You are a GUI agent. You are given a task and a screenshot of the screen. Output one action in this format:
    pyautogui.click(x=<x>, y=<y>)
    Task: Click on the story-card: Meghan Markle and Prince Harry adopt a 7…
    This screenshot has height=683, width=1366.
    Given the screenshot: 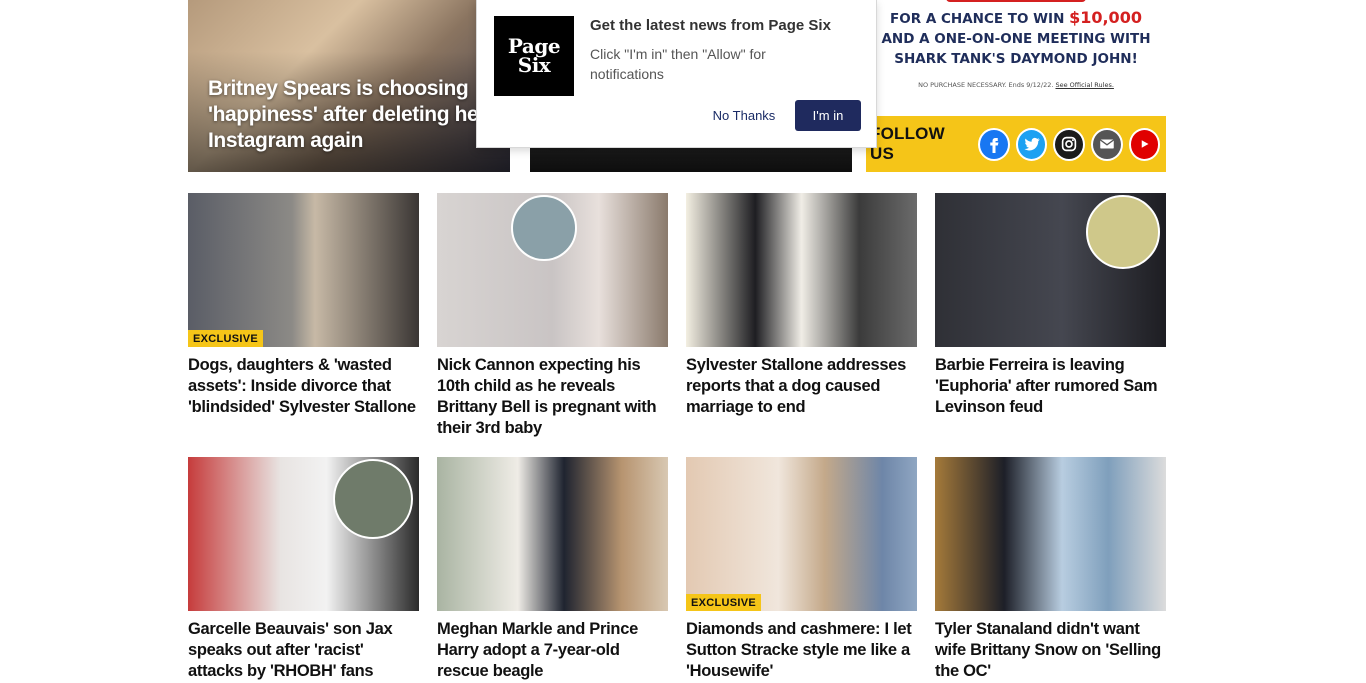 What is the action you would take?
    pyautogui.click(x=552, y=569)
    